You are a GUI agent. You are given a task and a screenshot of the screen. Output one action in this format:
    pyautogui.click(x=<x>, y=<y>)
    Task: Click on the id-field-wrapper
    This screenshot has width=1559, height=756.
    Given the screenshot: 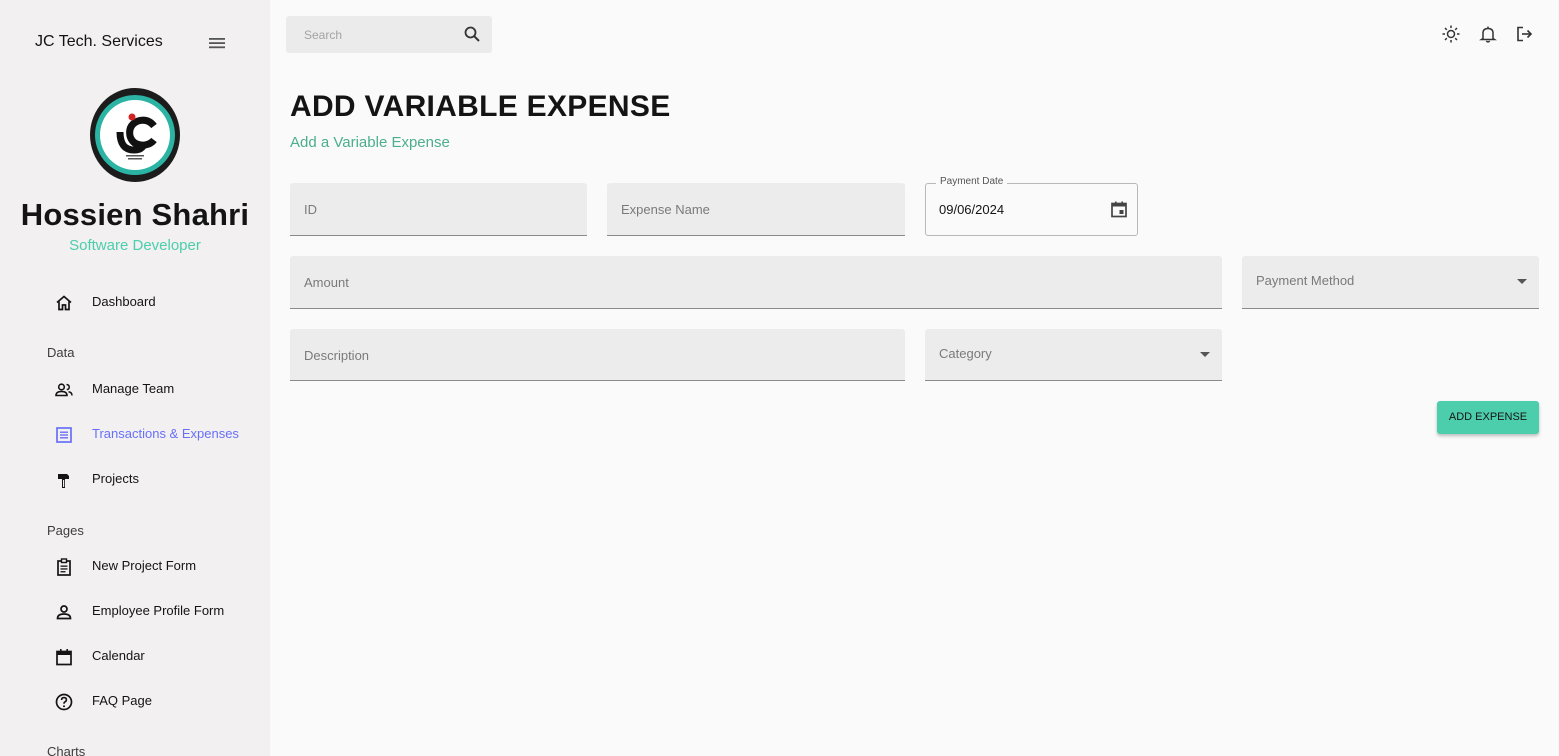 What is the action you would take?
    pyautogui.click(x=438, y=209)
    